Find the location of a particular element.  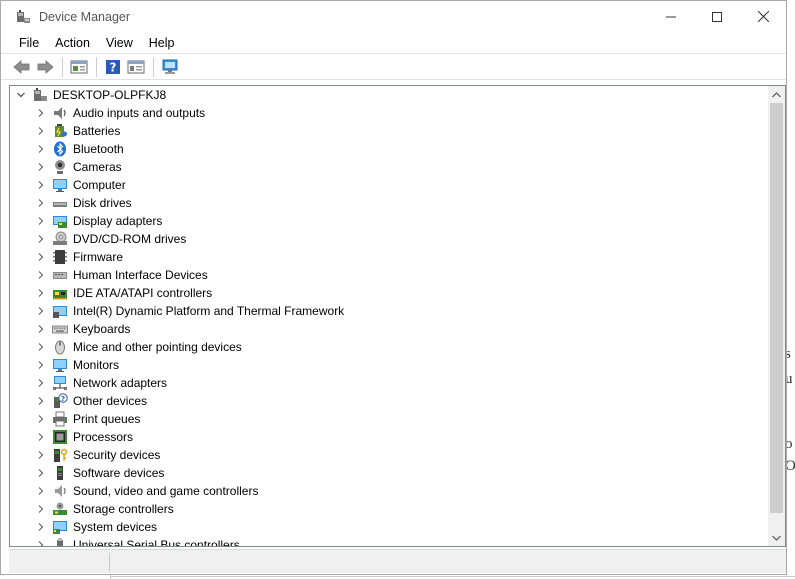

menu-view: View is located at coordinates (119, 43).